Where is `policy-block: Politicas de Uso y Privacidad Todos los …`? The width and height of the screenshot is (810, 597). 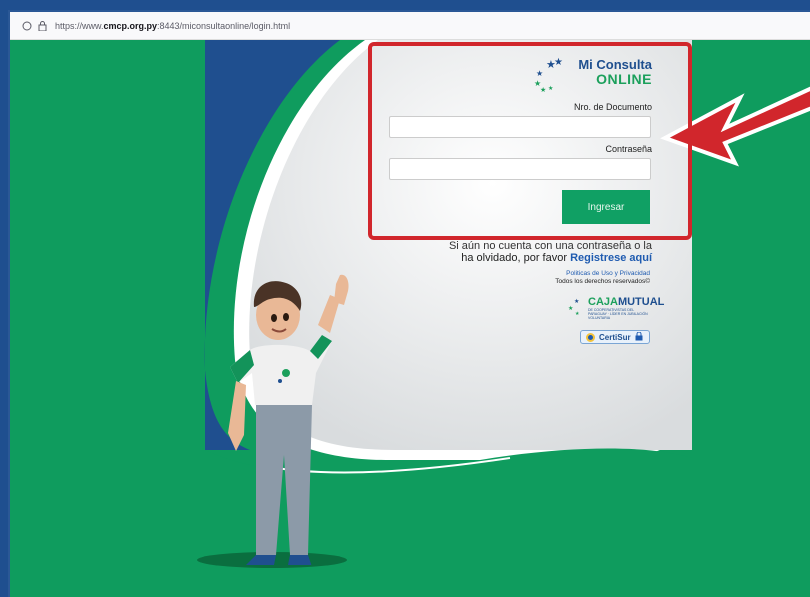 policy-block: Politicas de Uso y Privacidad Todos los … is located at coordinates (602, 278).